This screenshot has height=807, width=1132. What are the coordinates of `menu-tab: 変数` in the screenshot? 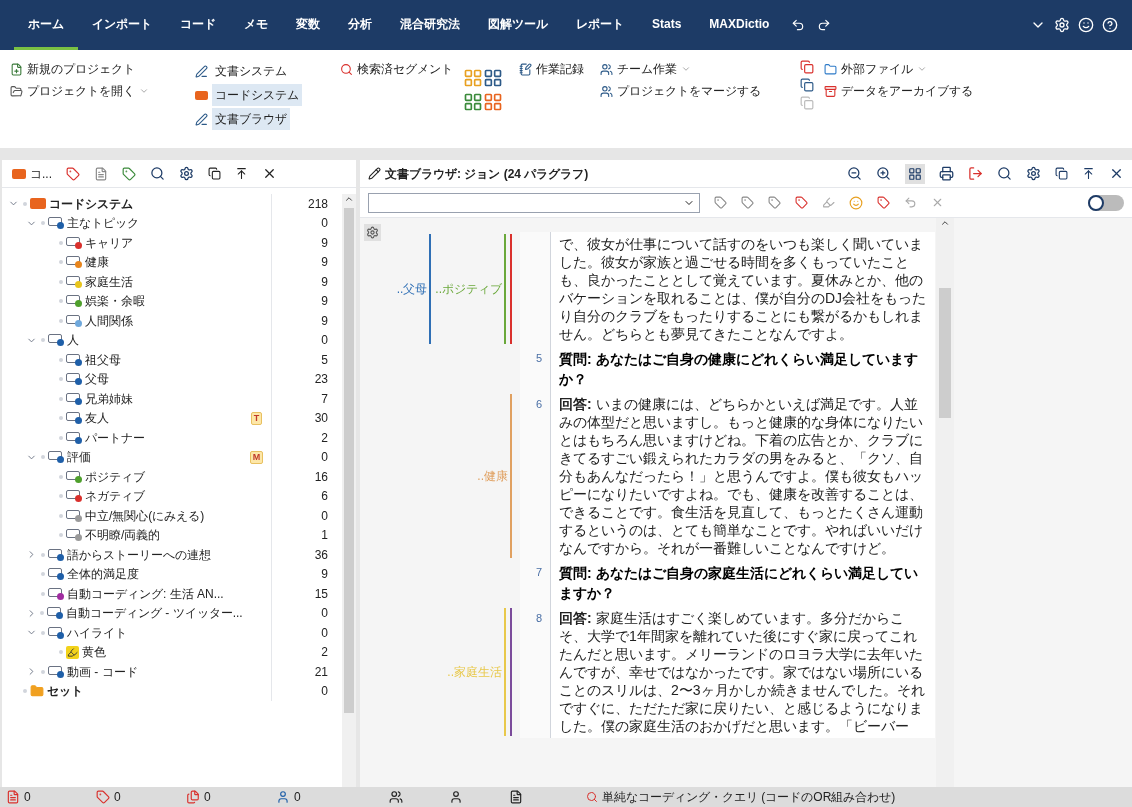 It's located at (308, 25).